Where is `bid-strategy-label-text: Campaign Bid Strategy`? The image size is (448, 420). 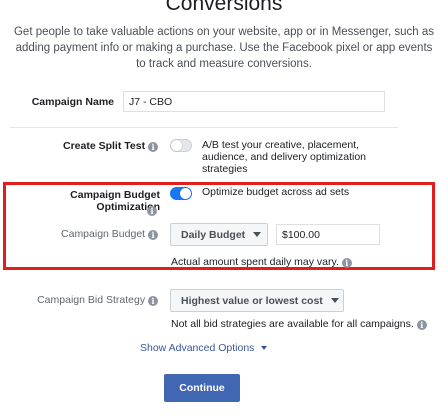 bid-strategy-label-text: Campaign Bid Strategy is located at coordinates (91, 300).